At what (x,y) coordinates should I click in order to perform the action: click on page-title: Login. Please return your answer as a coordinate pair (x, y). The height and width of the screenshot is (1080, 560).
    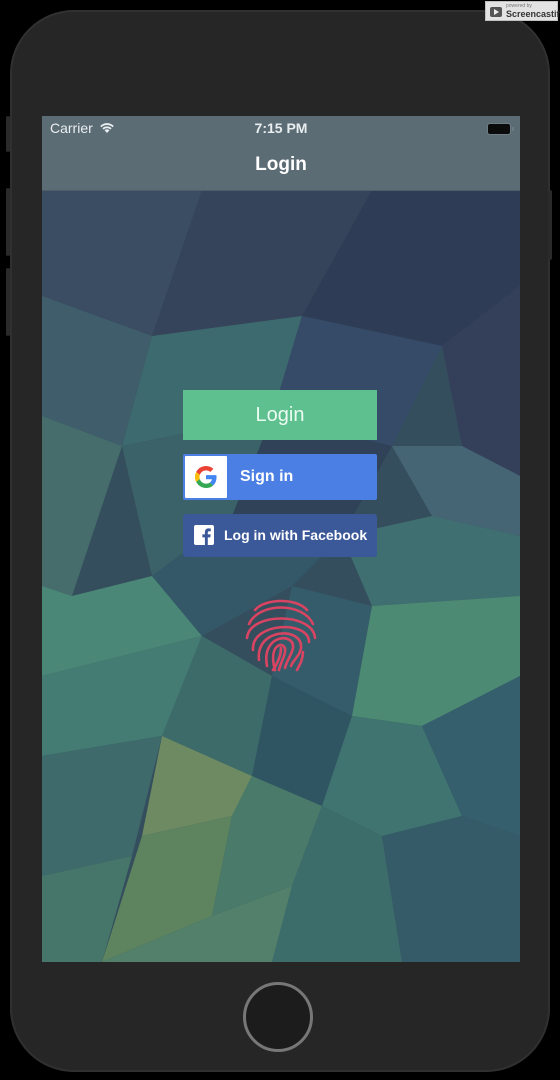
    Looking at the image, I should click on (281, 164).